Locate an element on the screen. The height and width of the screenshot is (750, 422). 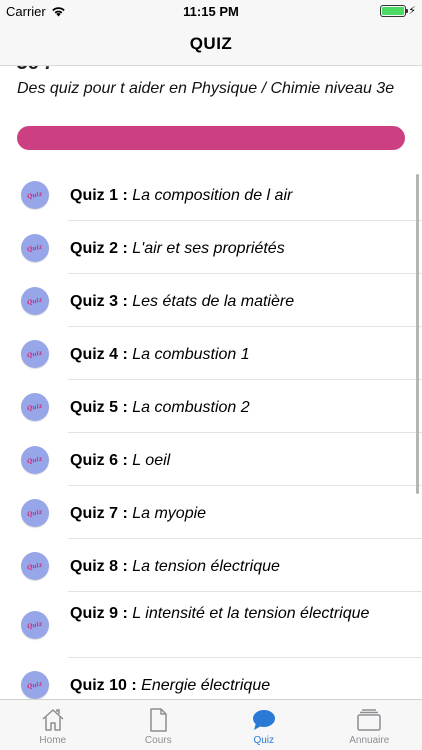
progress-bar is located at coordinates (211, 138).